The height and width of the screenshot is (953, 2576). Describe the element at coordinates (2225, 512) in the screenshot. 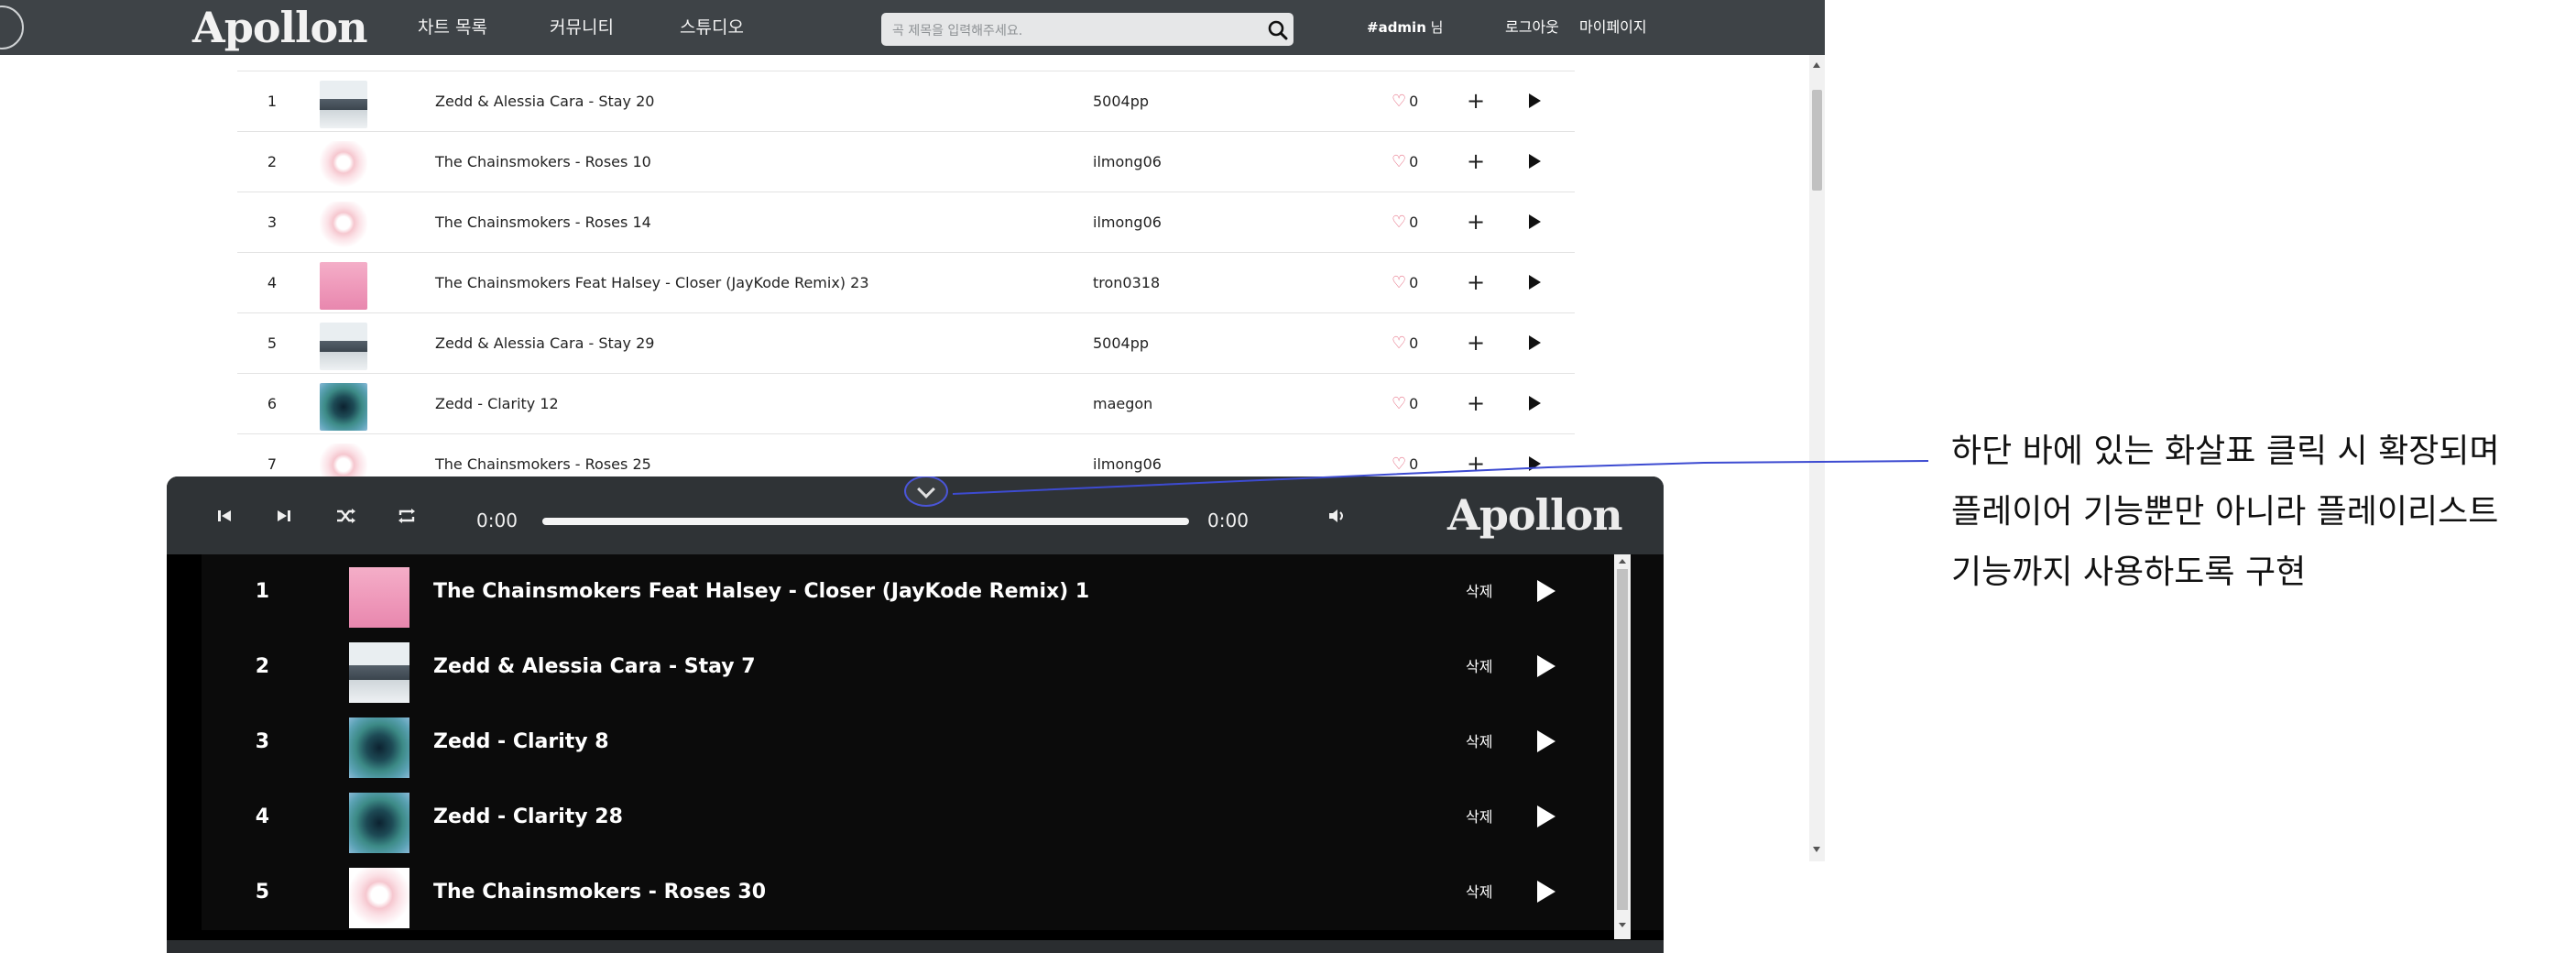

I see `annotation-line-2: 플레이어 기능뿐만 아니라 플레이리스트` at that location.